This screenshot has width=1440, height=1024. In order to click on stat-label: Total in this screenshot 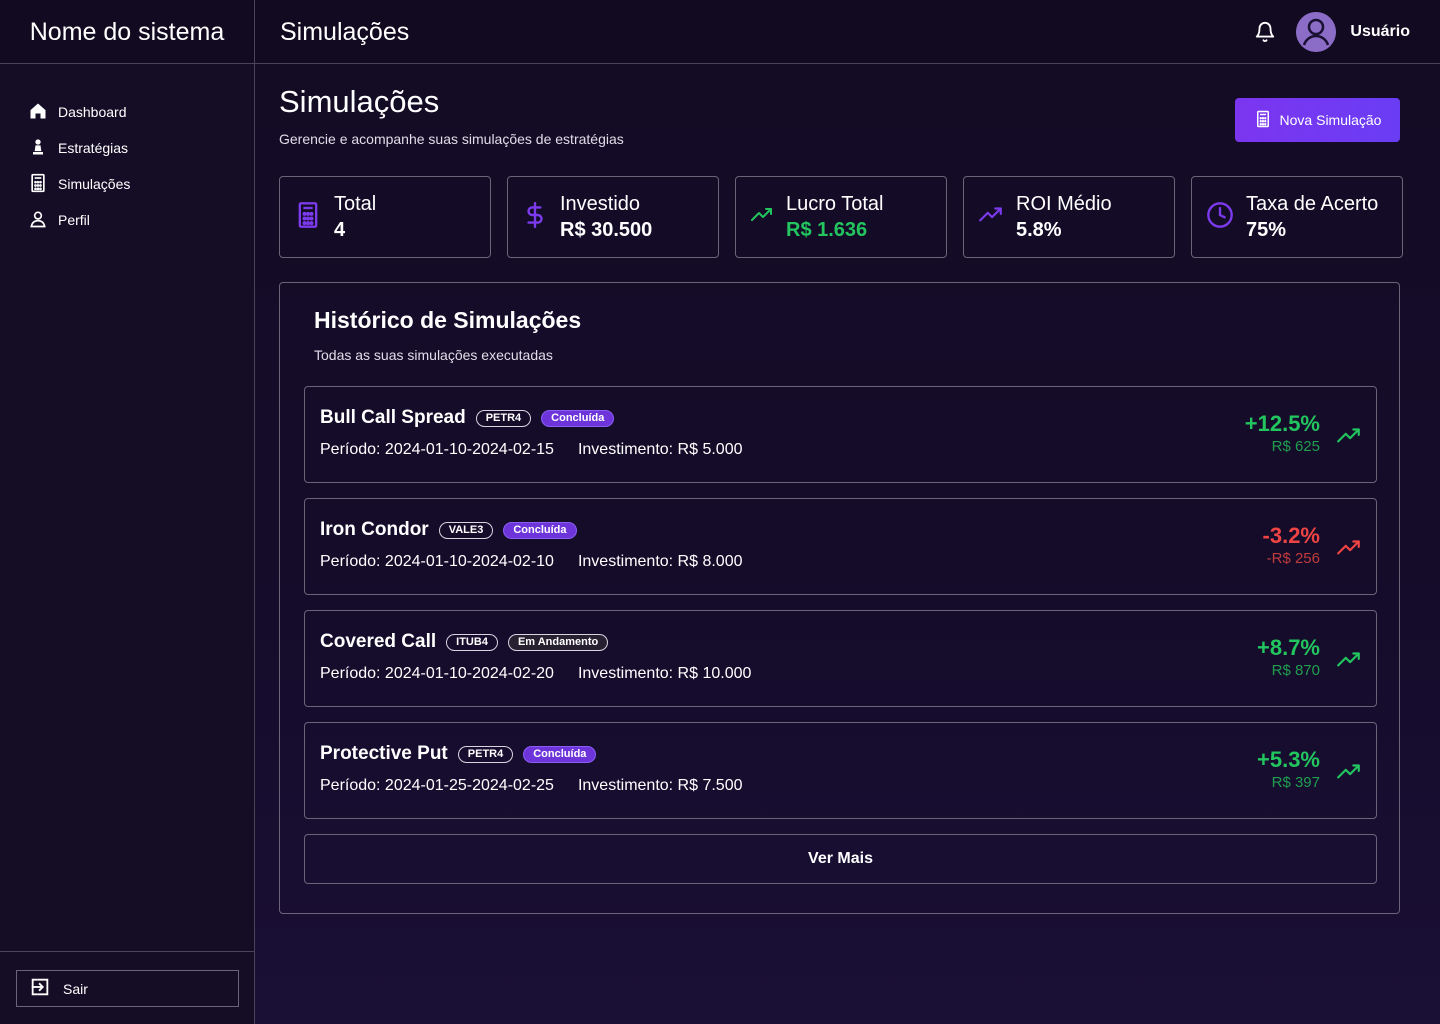, I will do `click(355, 204)`.